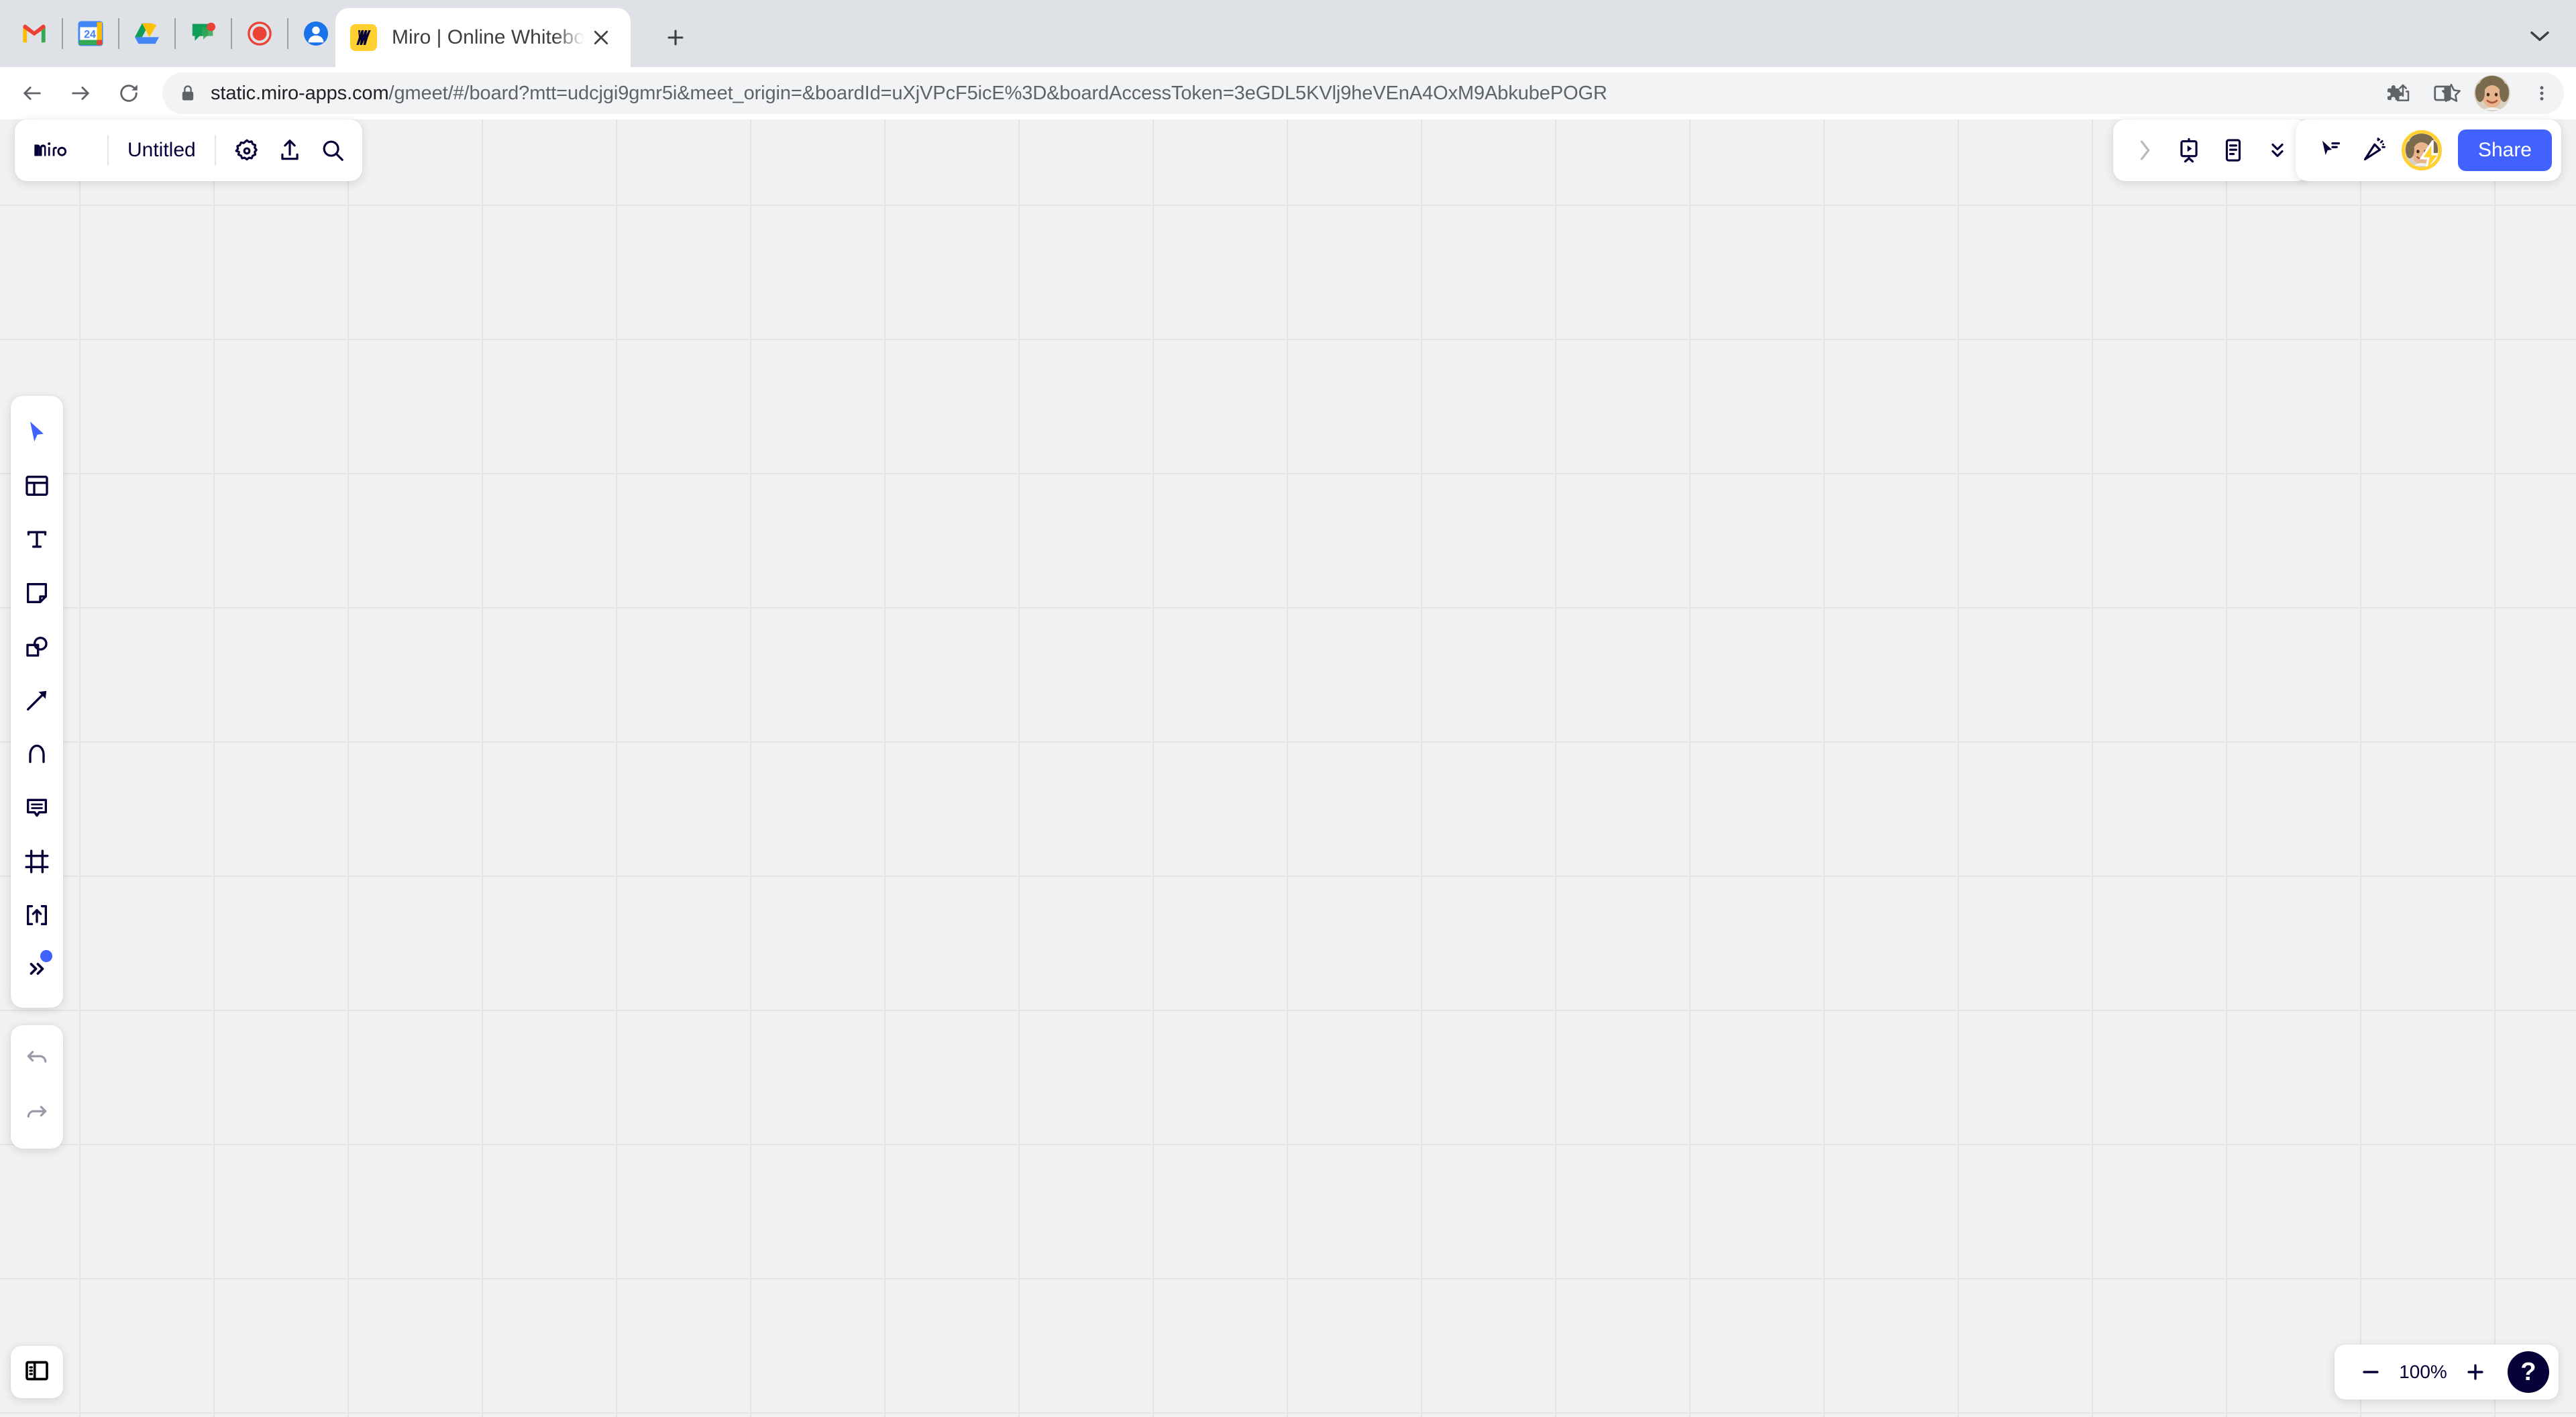 The image size is (2576, 1417). What do you see at coordinates (37, 593) in the screenshot?
I see `sticky-note-tool` at bounding box center [37, 593].